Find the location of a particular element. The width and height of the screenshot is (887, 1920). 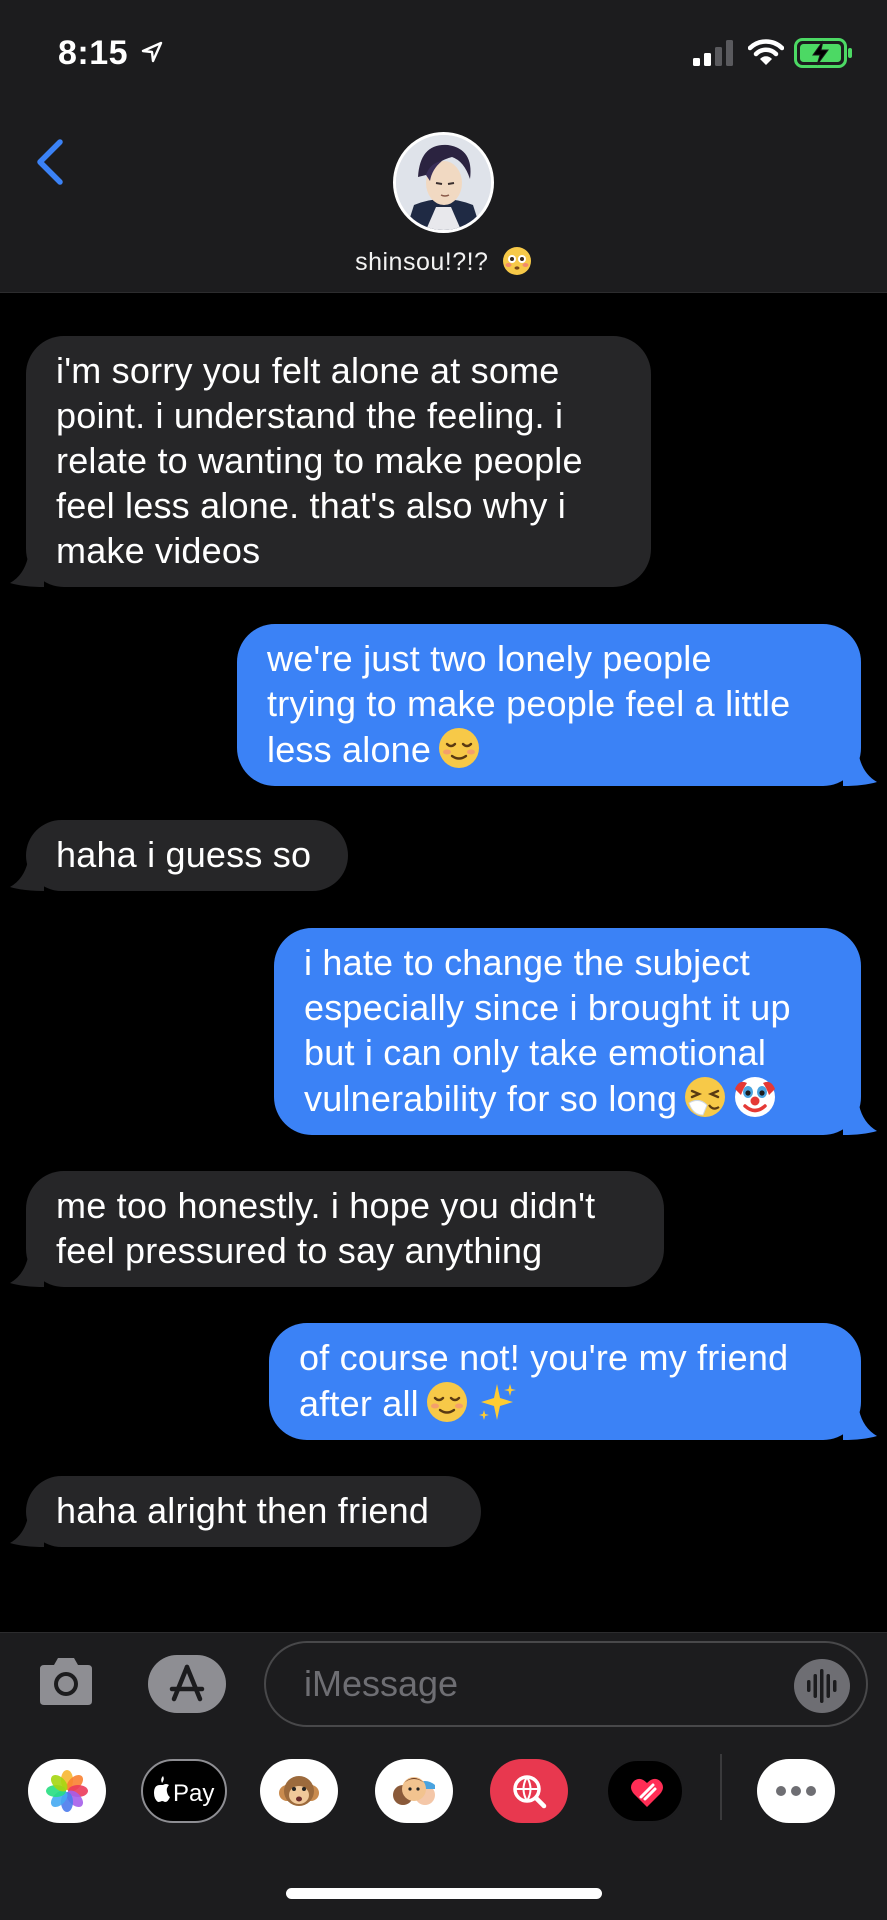

photos-icon is located at coordinates (67, 1791).